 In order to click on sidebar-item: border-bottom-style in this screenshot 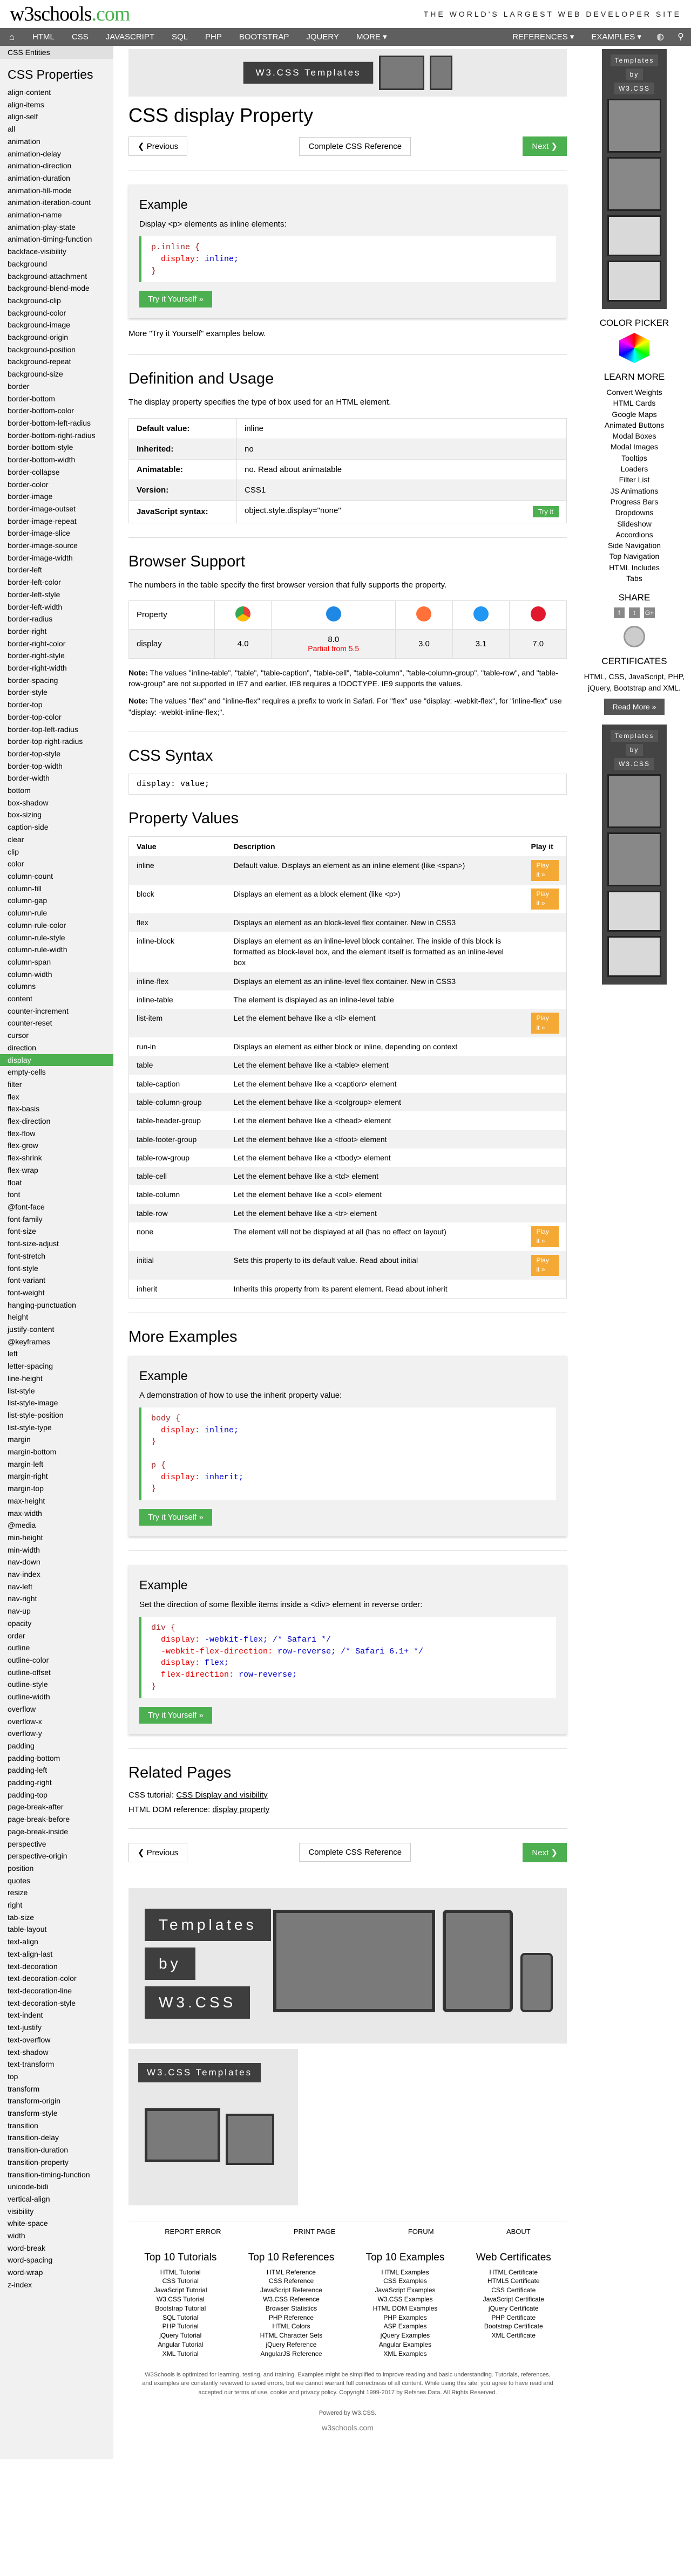, I will do `click(56, 447)`.